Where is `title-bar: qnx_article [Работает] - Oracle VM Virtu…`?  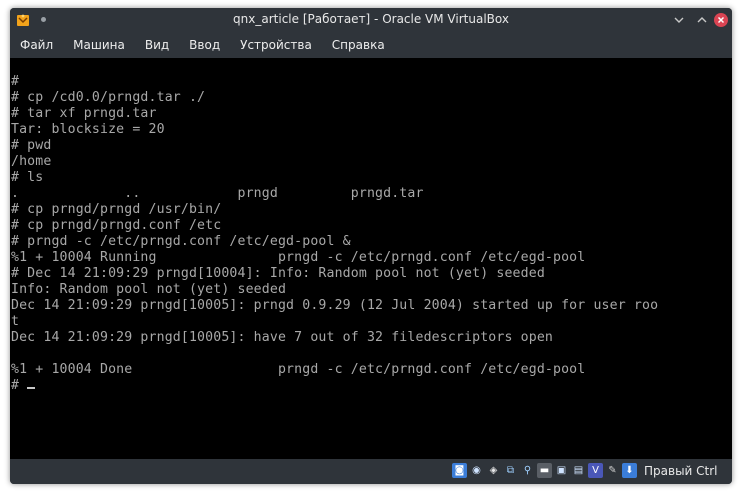 title-bar: qnx_article [Работает] - Oracle VM Virtu… is located at coordinates (371, 20).